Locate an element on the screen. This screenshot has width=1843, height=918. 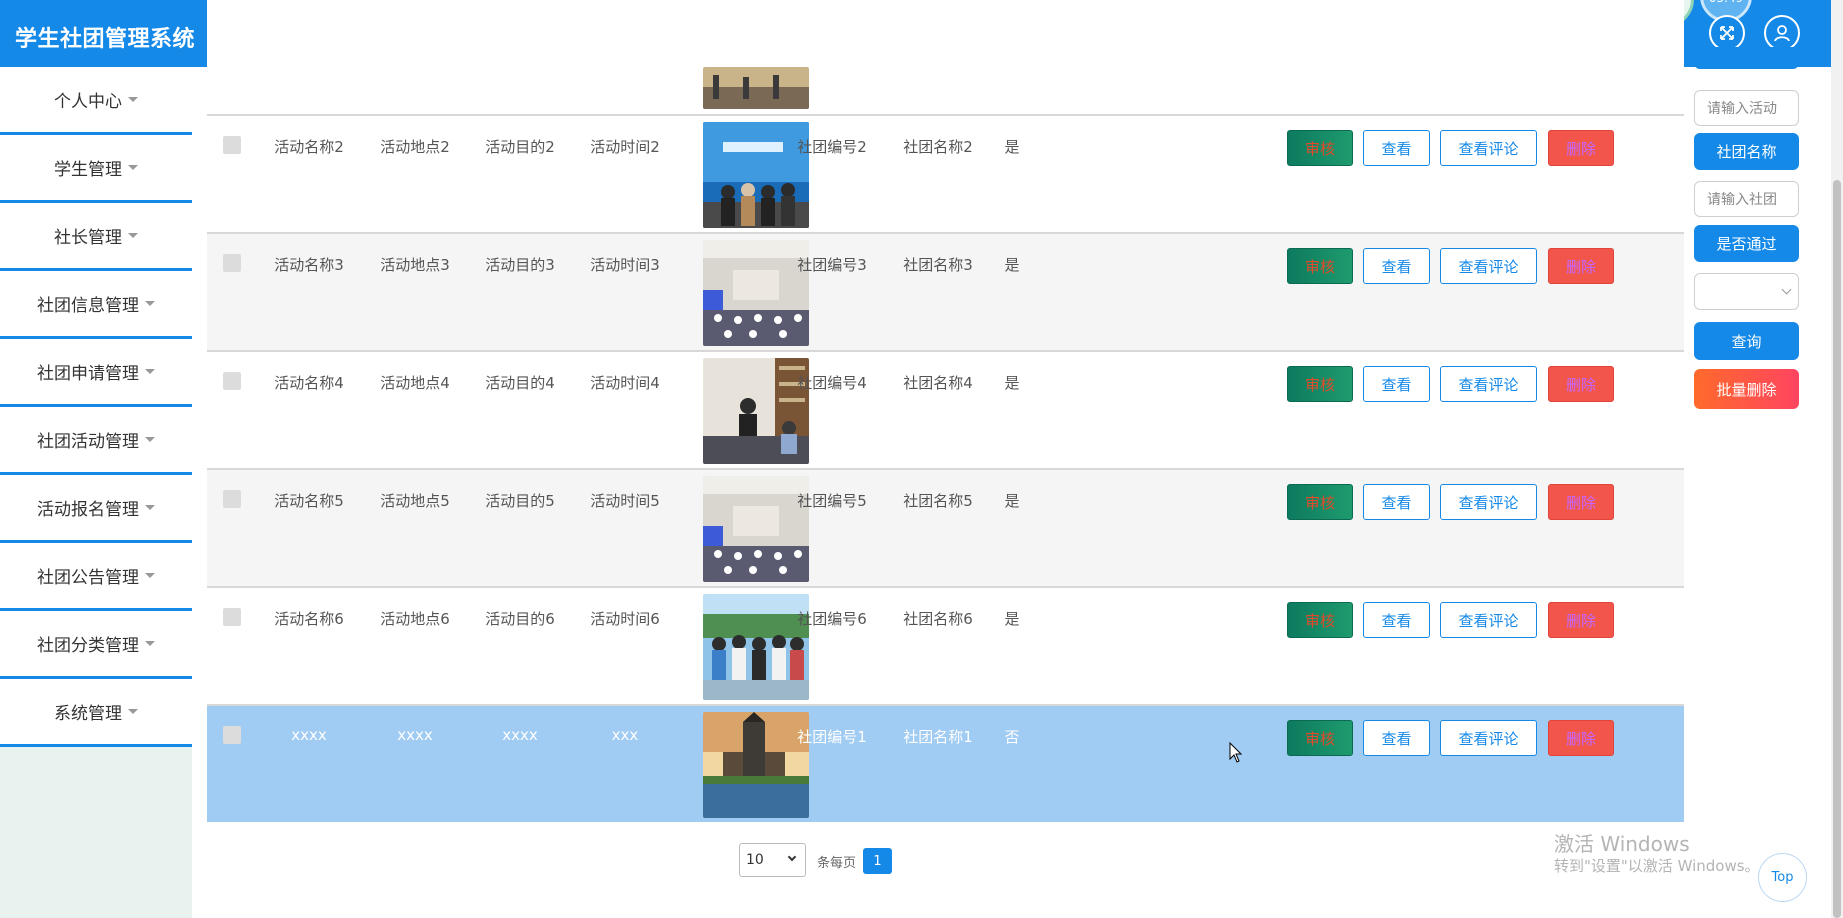
page-size-value: 10 is located at coordinates (755, 860).